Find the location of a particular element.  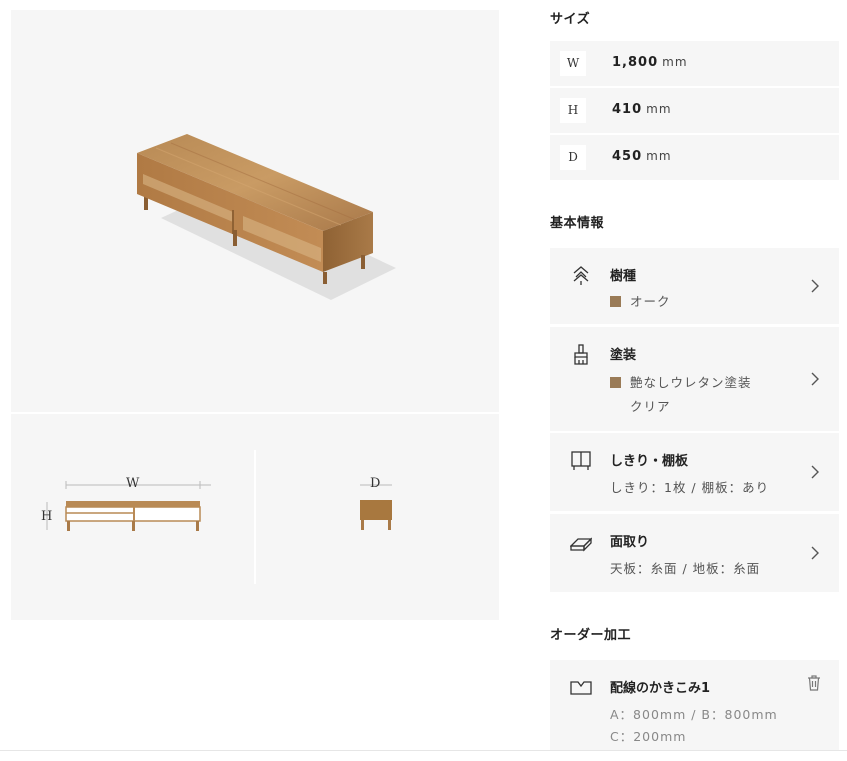

card-value: C：200mm is located at coordinates (648, 736).